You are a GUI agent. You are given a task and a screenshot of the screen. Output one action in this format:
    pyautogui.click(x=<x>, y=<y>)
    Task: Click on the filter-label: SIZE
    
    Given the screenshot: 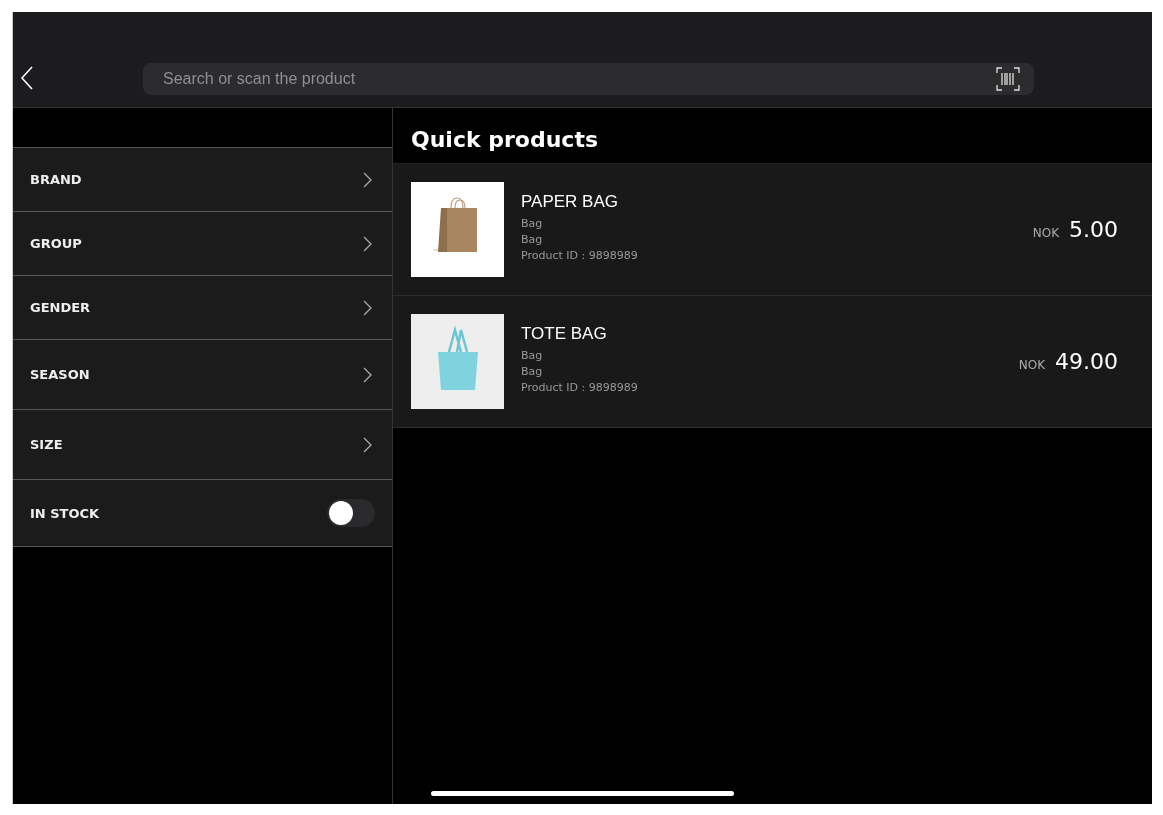 What is the action you would take?
    pyautogui.click(x=46, y=444)
    